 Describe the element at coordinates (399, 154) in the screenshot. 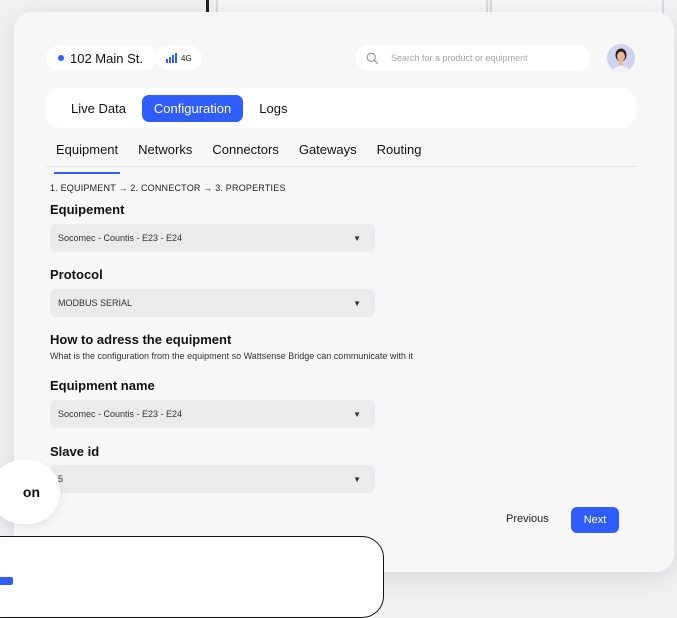

I see `subtab-routing: Routing` at that location.